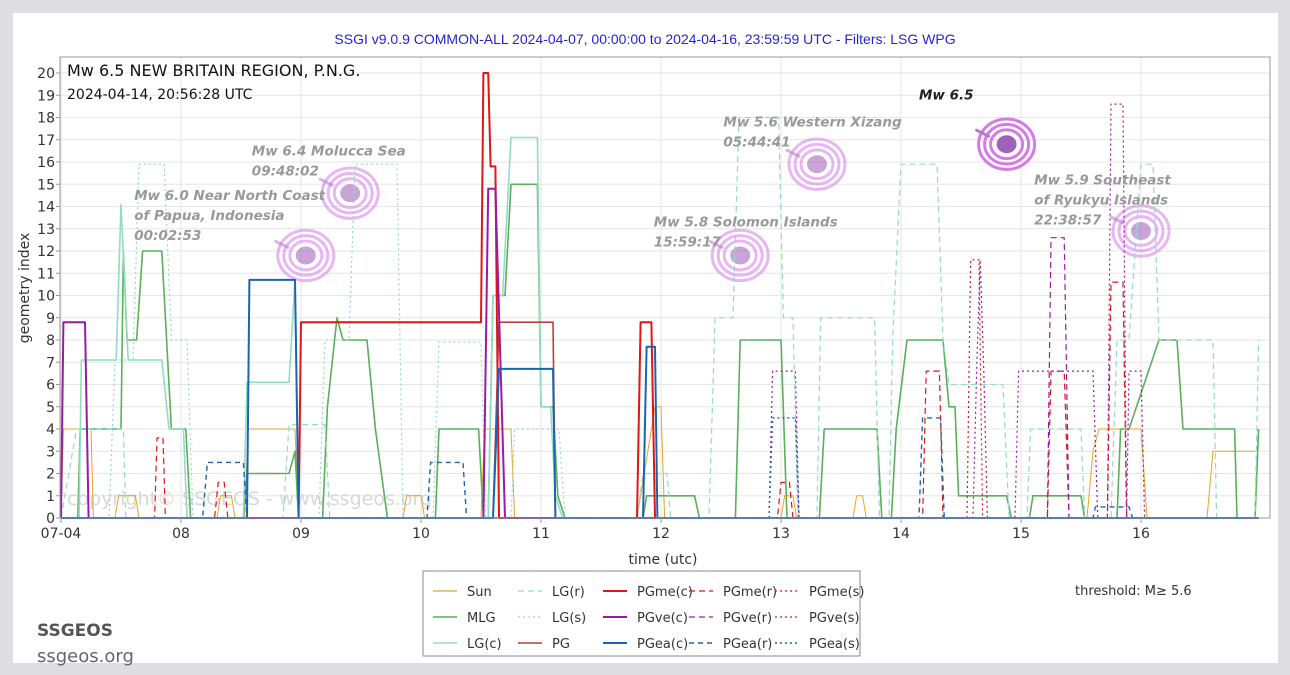 This screenshot has height=675, width=1290. What do you see at coordinates (1102, 180) in the screenshot?
I see `event-annotation-line: Mw 5.9 Southeast` at bounding box center [1102, 180].